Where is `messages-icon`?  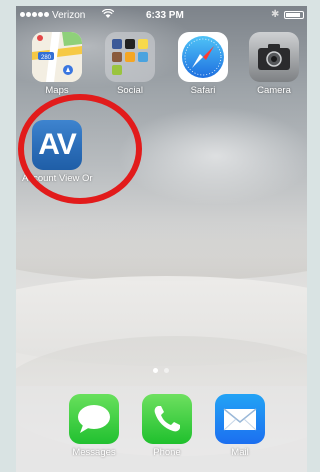 messages-icon is located at coordinates (94, 419).